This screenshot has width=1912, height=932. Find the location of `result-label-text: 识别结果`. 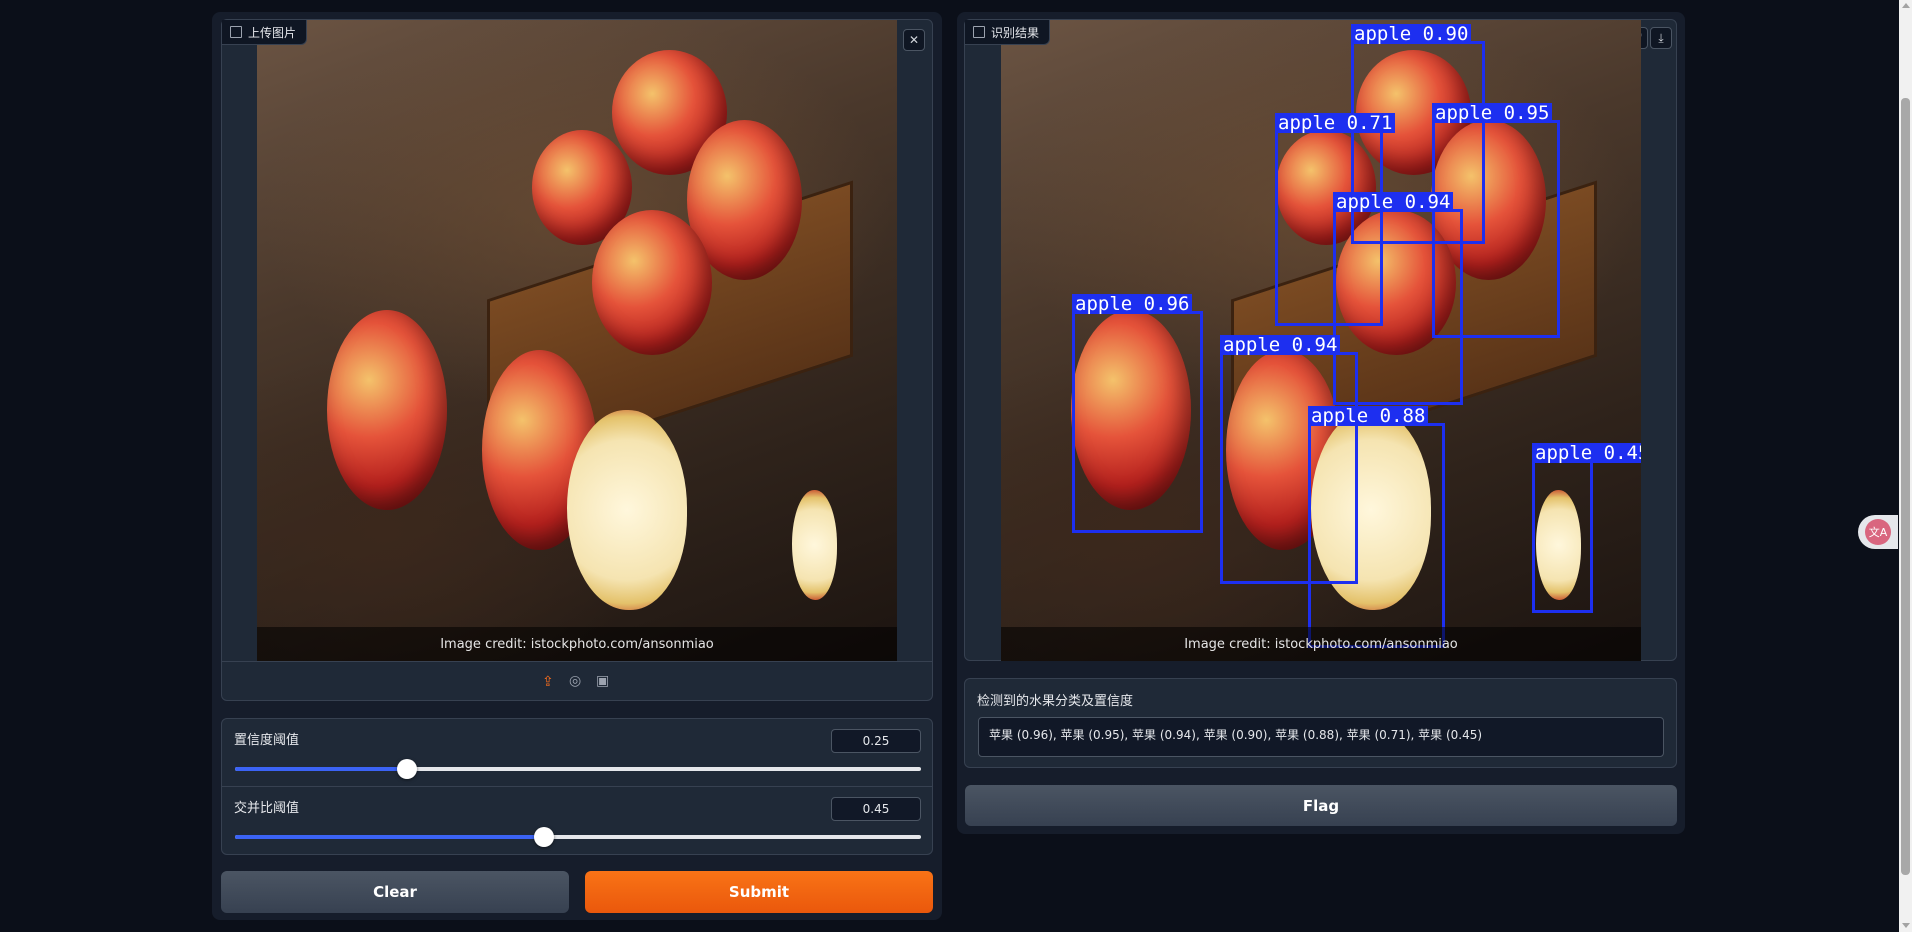

result-label-text: 识别结果 is located at coordinates (1015, 32).